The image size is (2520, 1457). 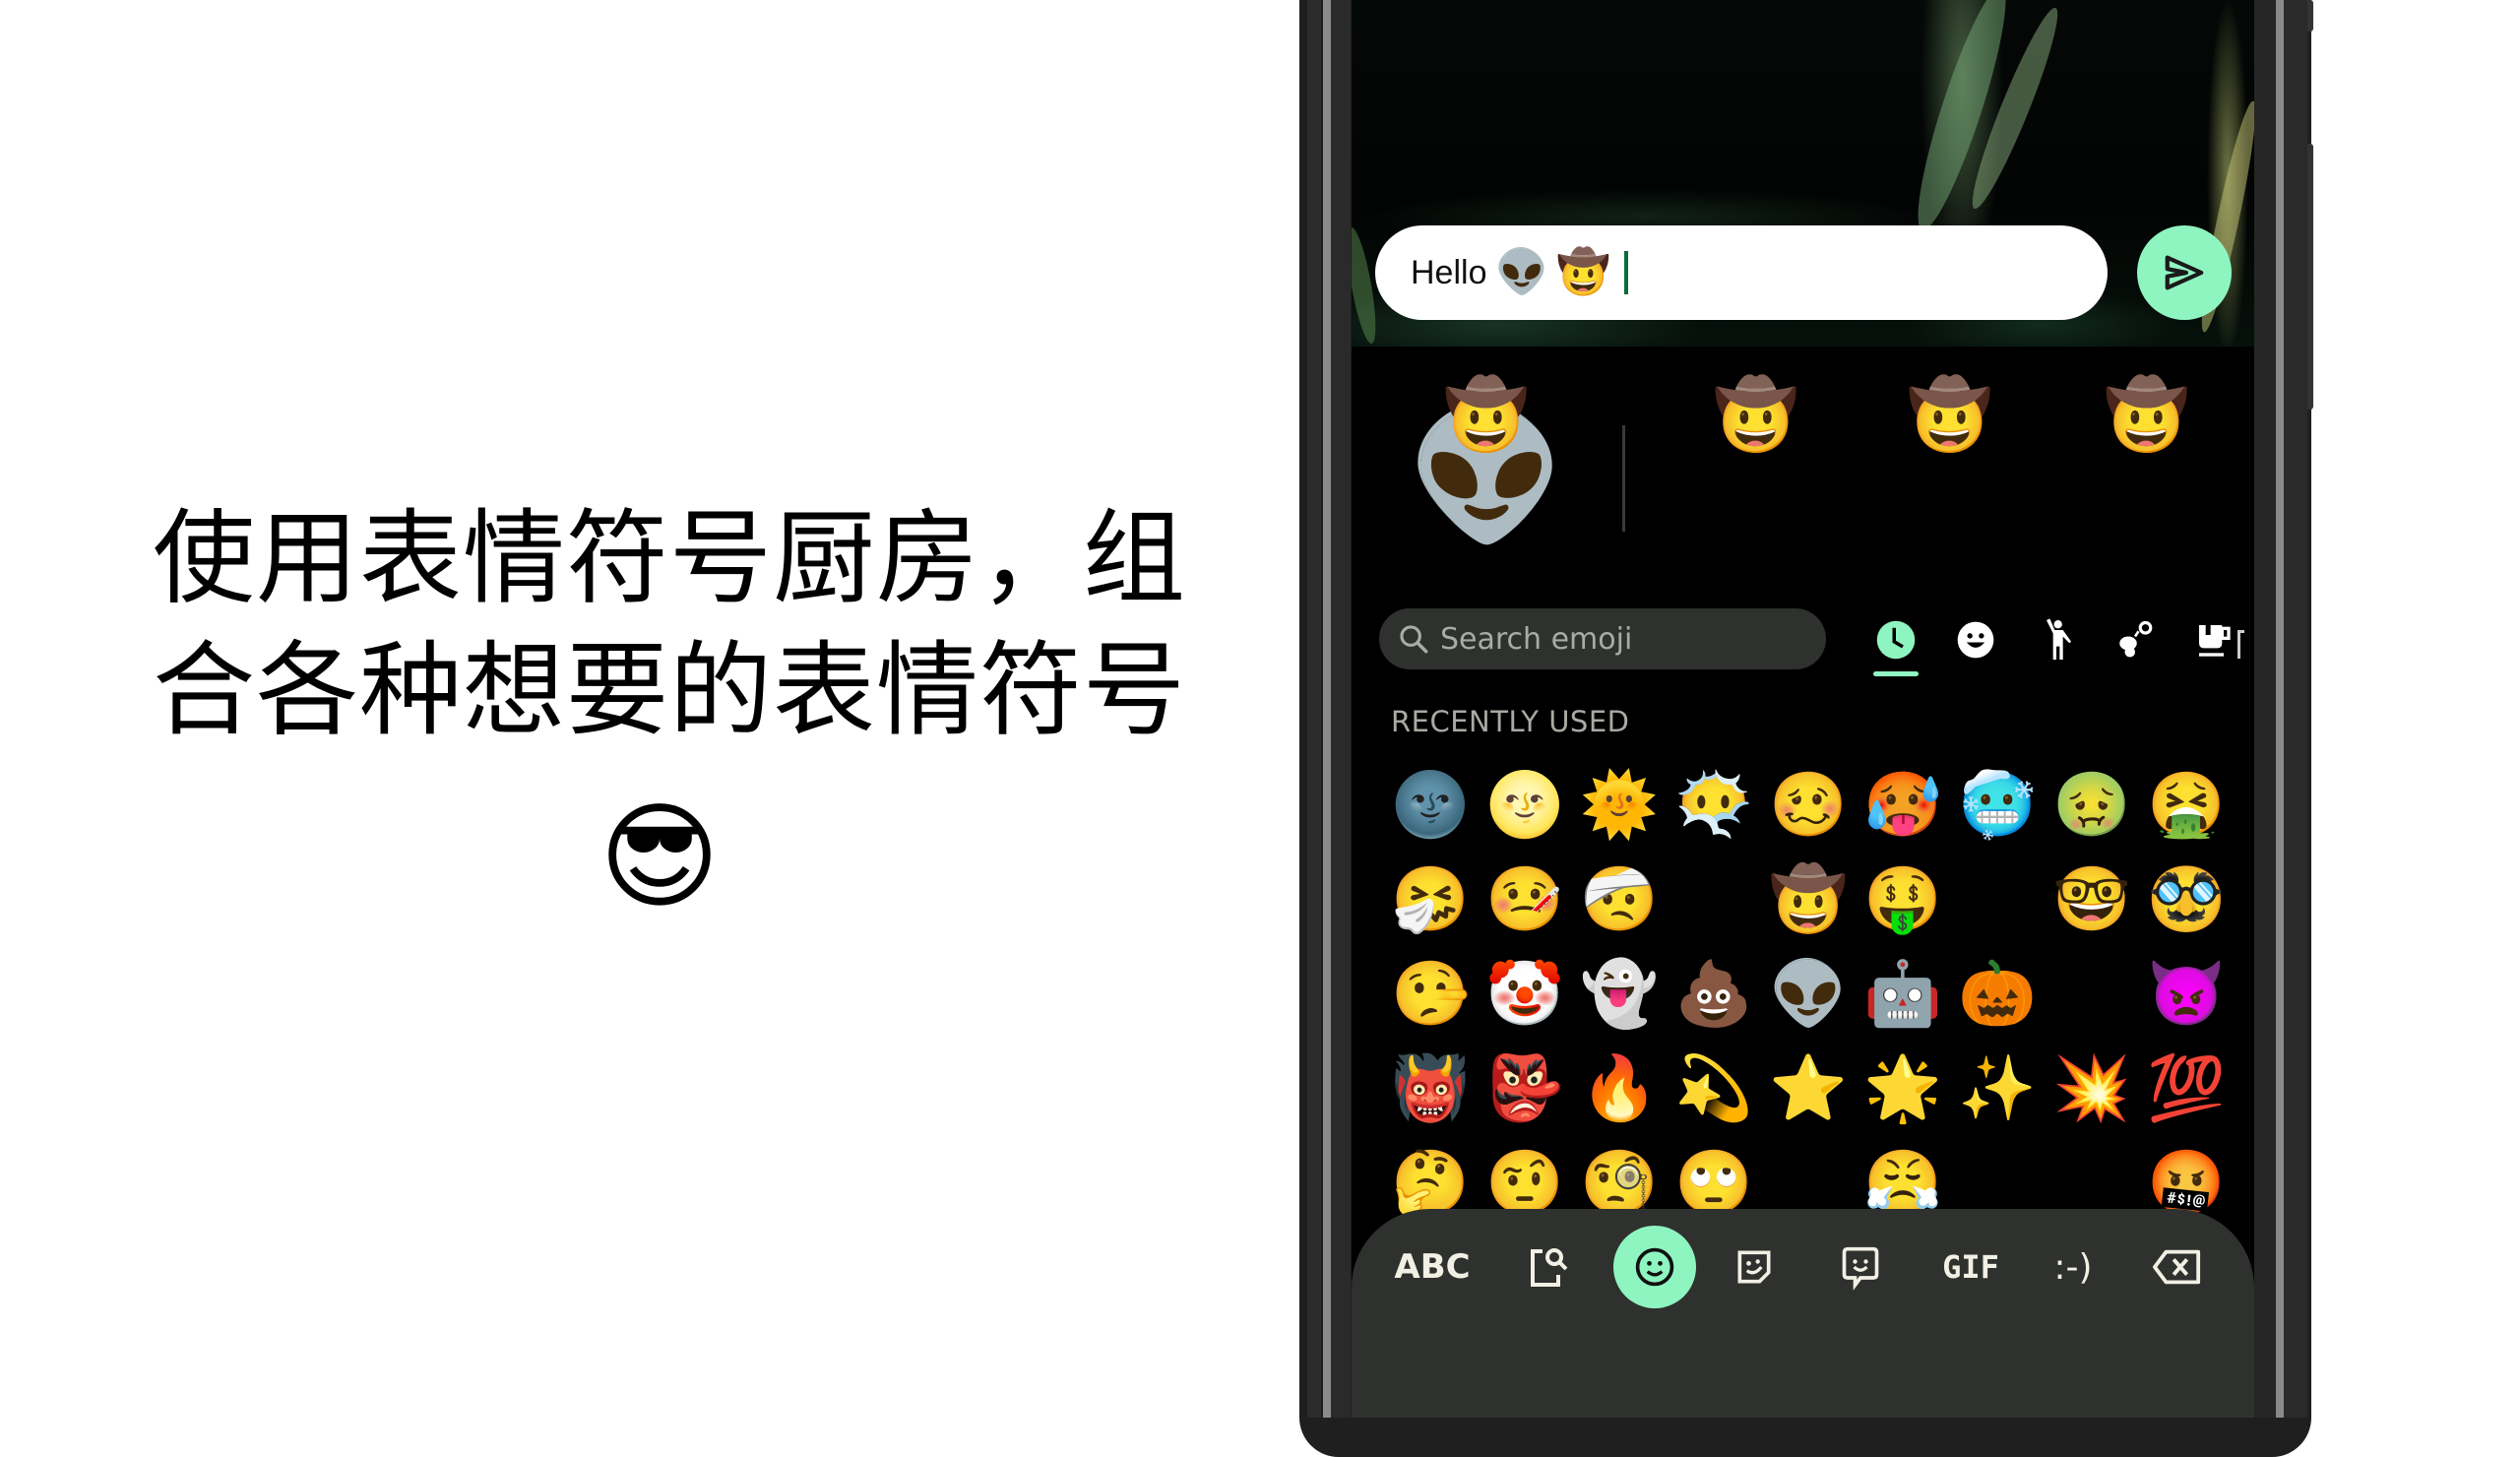 What do you see at coordinates (1626, 272) in the screenshot?
I see `text-cursor` at bounding box center [1626, 272].